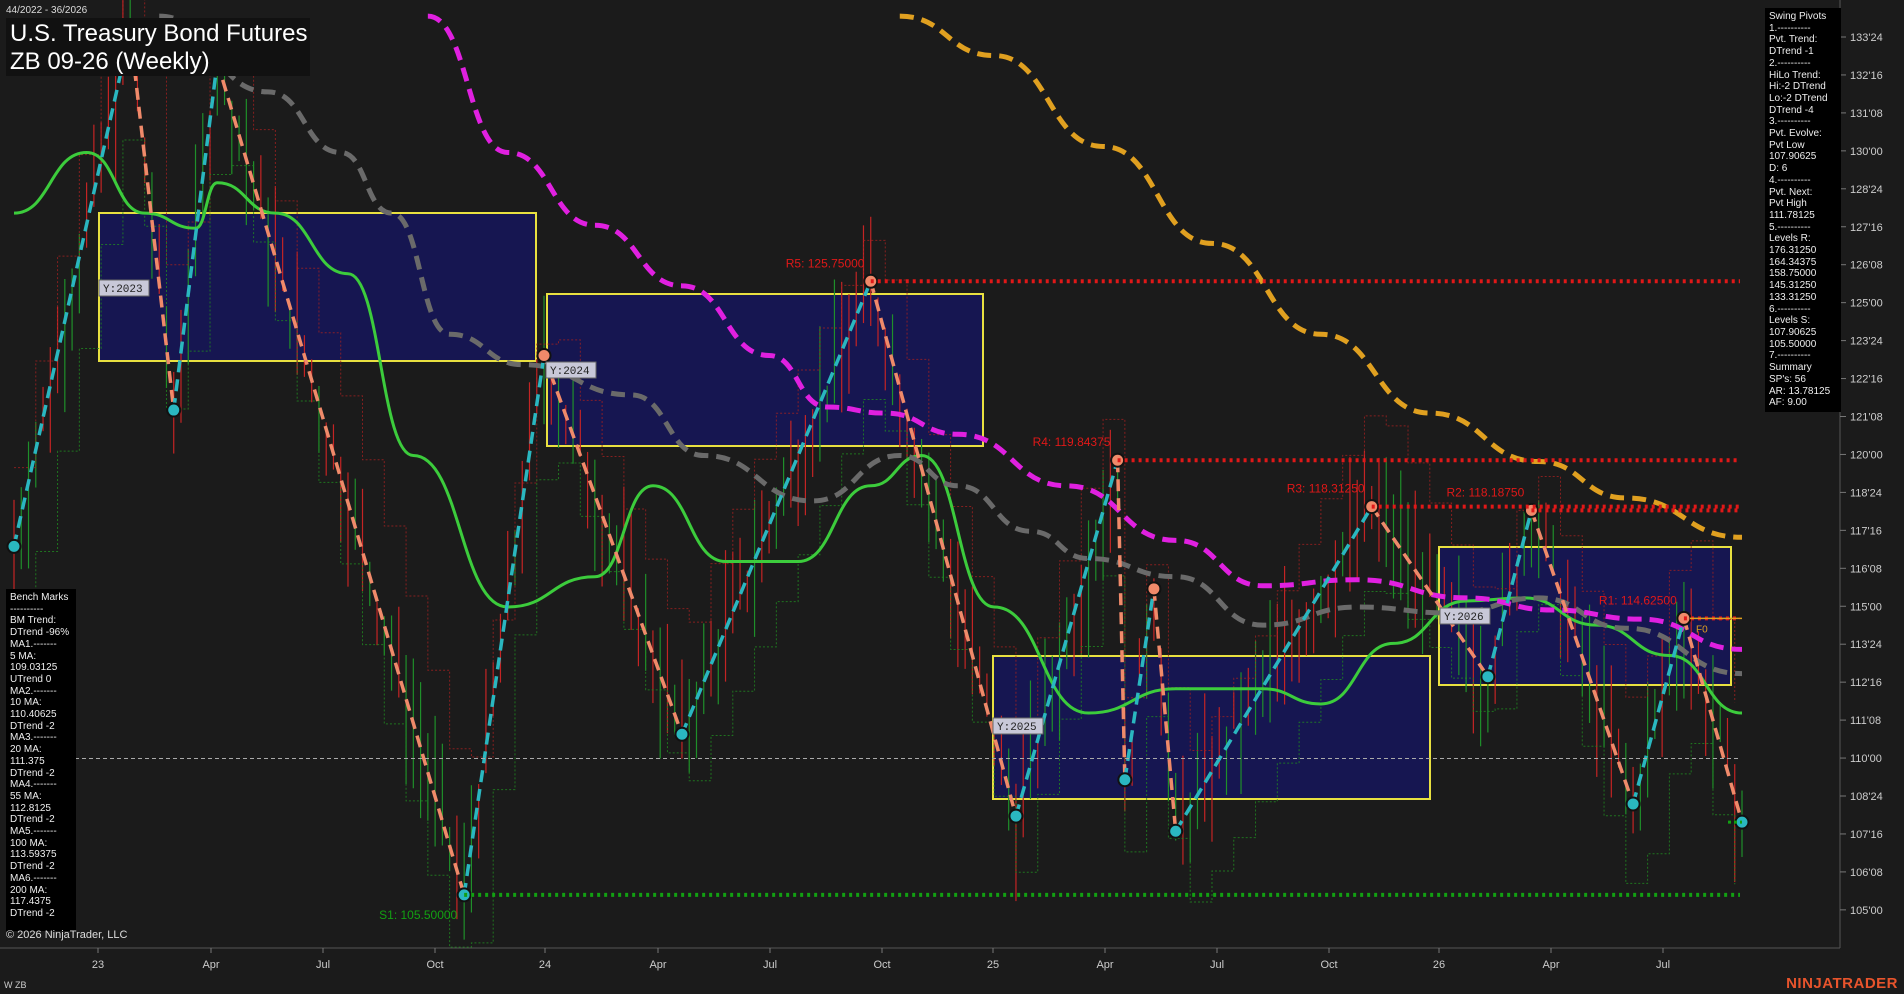 This screenshot has height=994, width=1904. What do you see at coordinates (1790, 309) in the screenshot?
I see `swing-pivots-line: 6.----------` at bounding box center [1790, 309].